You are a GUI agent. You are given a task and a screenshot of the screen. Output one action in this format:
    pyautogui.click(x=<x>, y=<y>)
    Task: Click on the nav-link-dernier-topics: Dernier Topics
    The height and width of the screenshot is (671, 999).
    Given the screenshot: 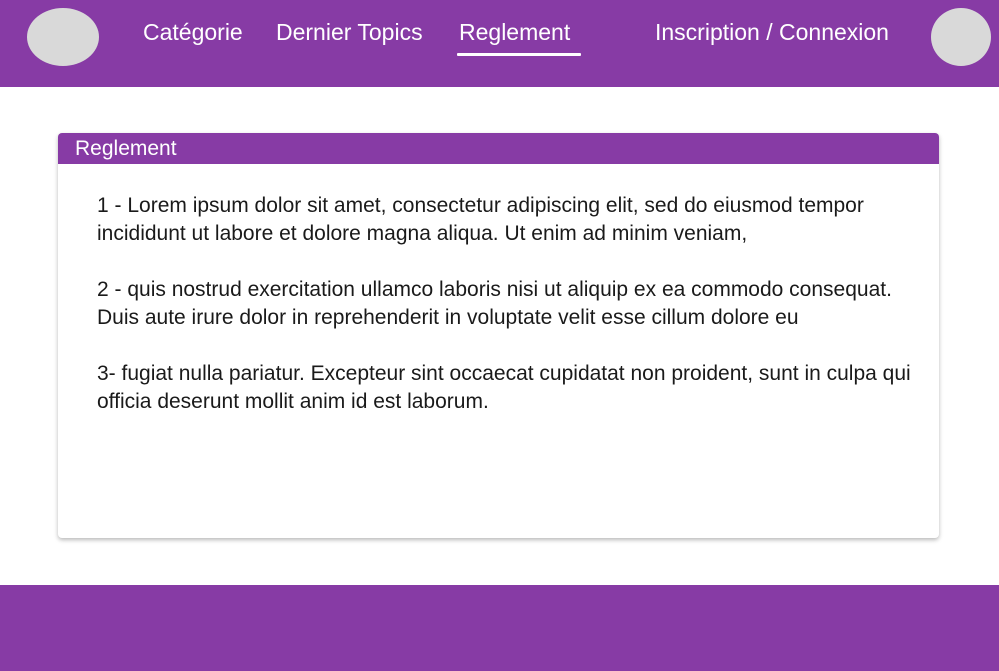 What is the action you would take?
    pyautogui.click(x=349, y=32)
    